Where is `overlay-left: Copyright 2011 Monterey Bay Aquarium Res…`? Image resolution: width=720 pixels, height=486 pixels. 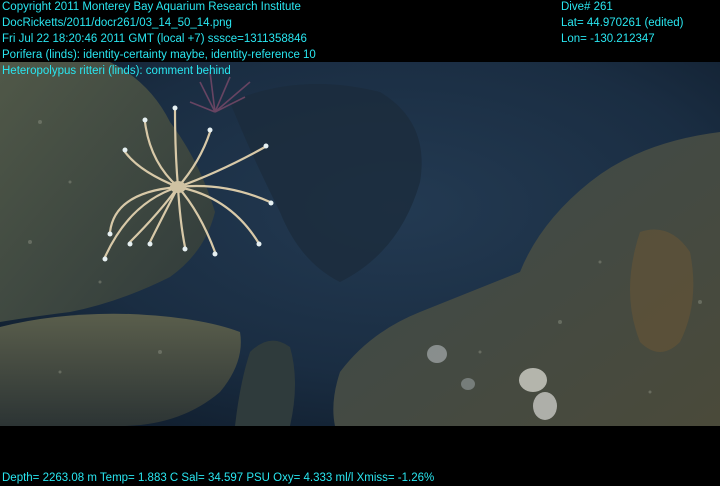
overlay-left: Copyright 2011 Monterey Bay Aquarium Res… is located at coordinates (159, 39).